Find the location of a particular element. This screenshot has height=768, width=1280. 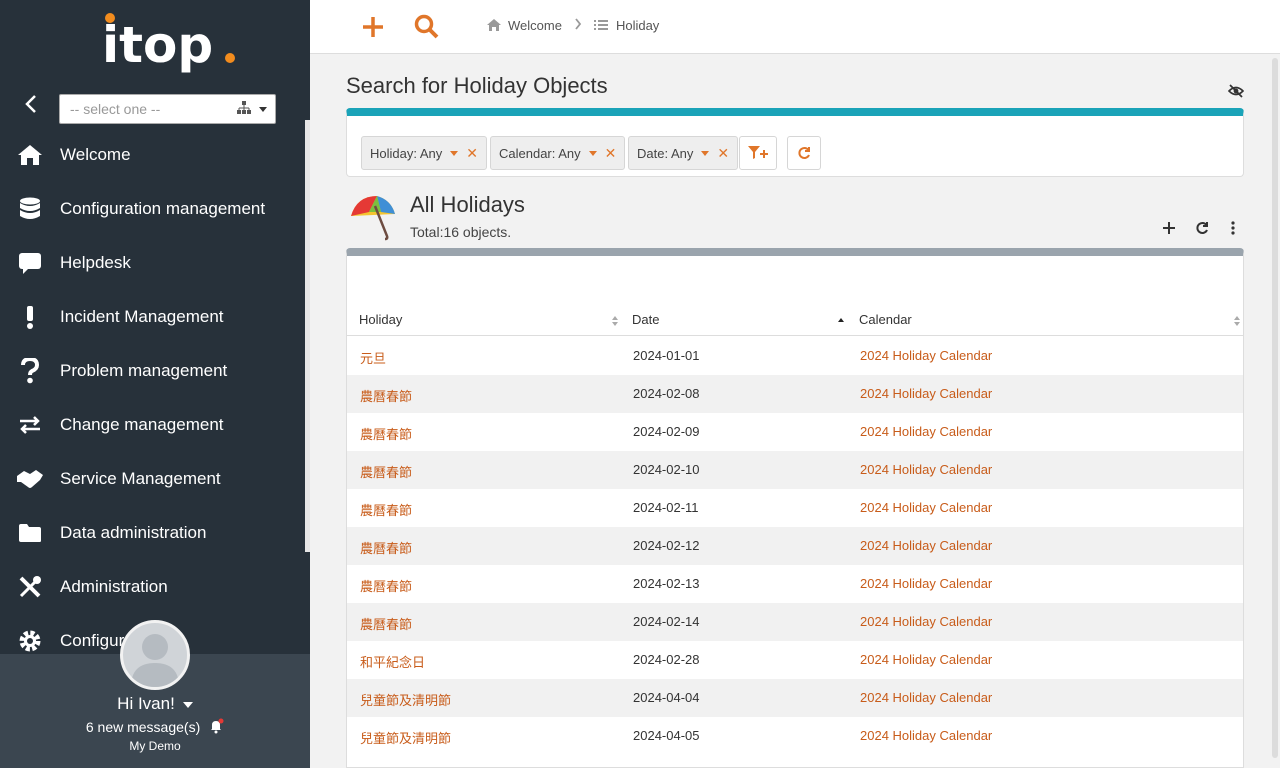

column-header-label: Calendar is located at coordinates (885, 319).